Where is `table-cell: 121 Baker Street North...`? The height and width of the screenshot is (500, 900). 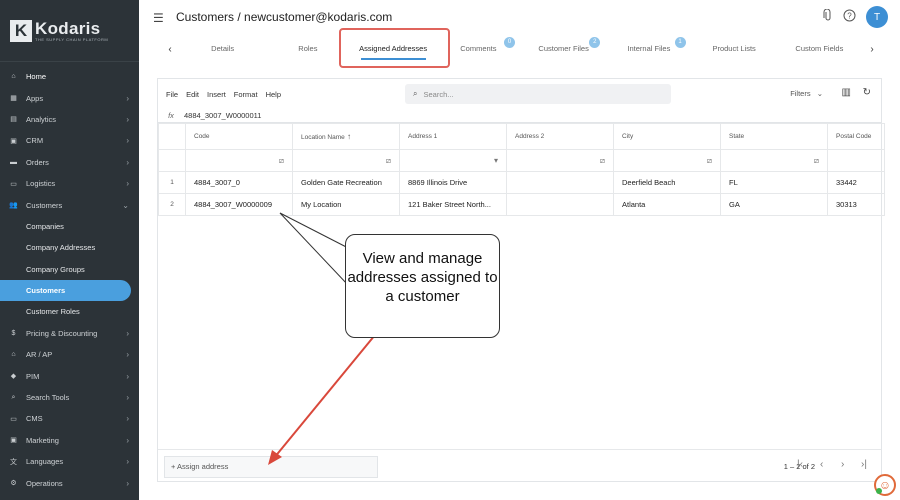 table-cell: 121 Baker Street North... is located at coordinates (453, 204).